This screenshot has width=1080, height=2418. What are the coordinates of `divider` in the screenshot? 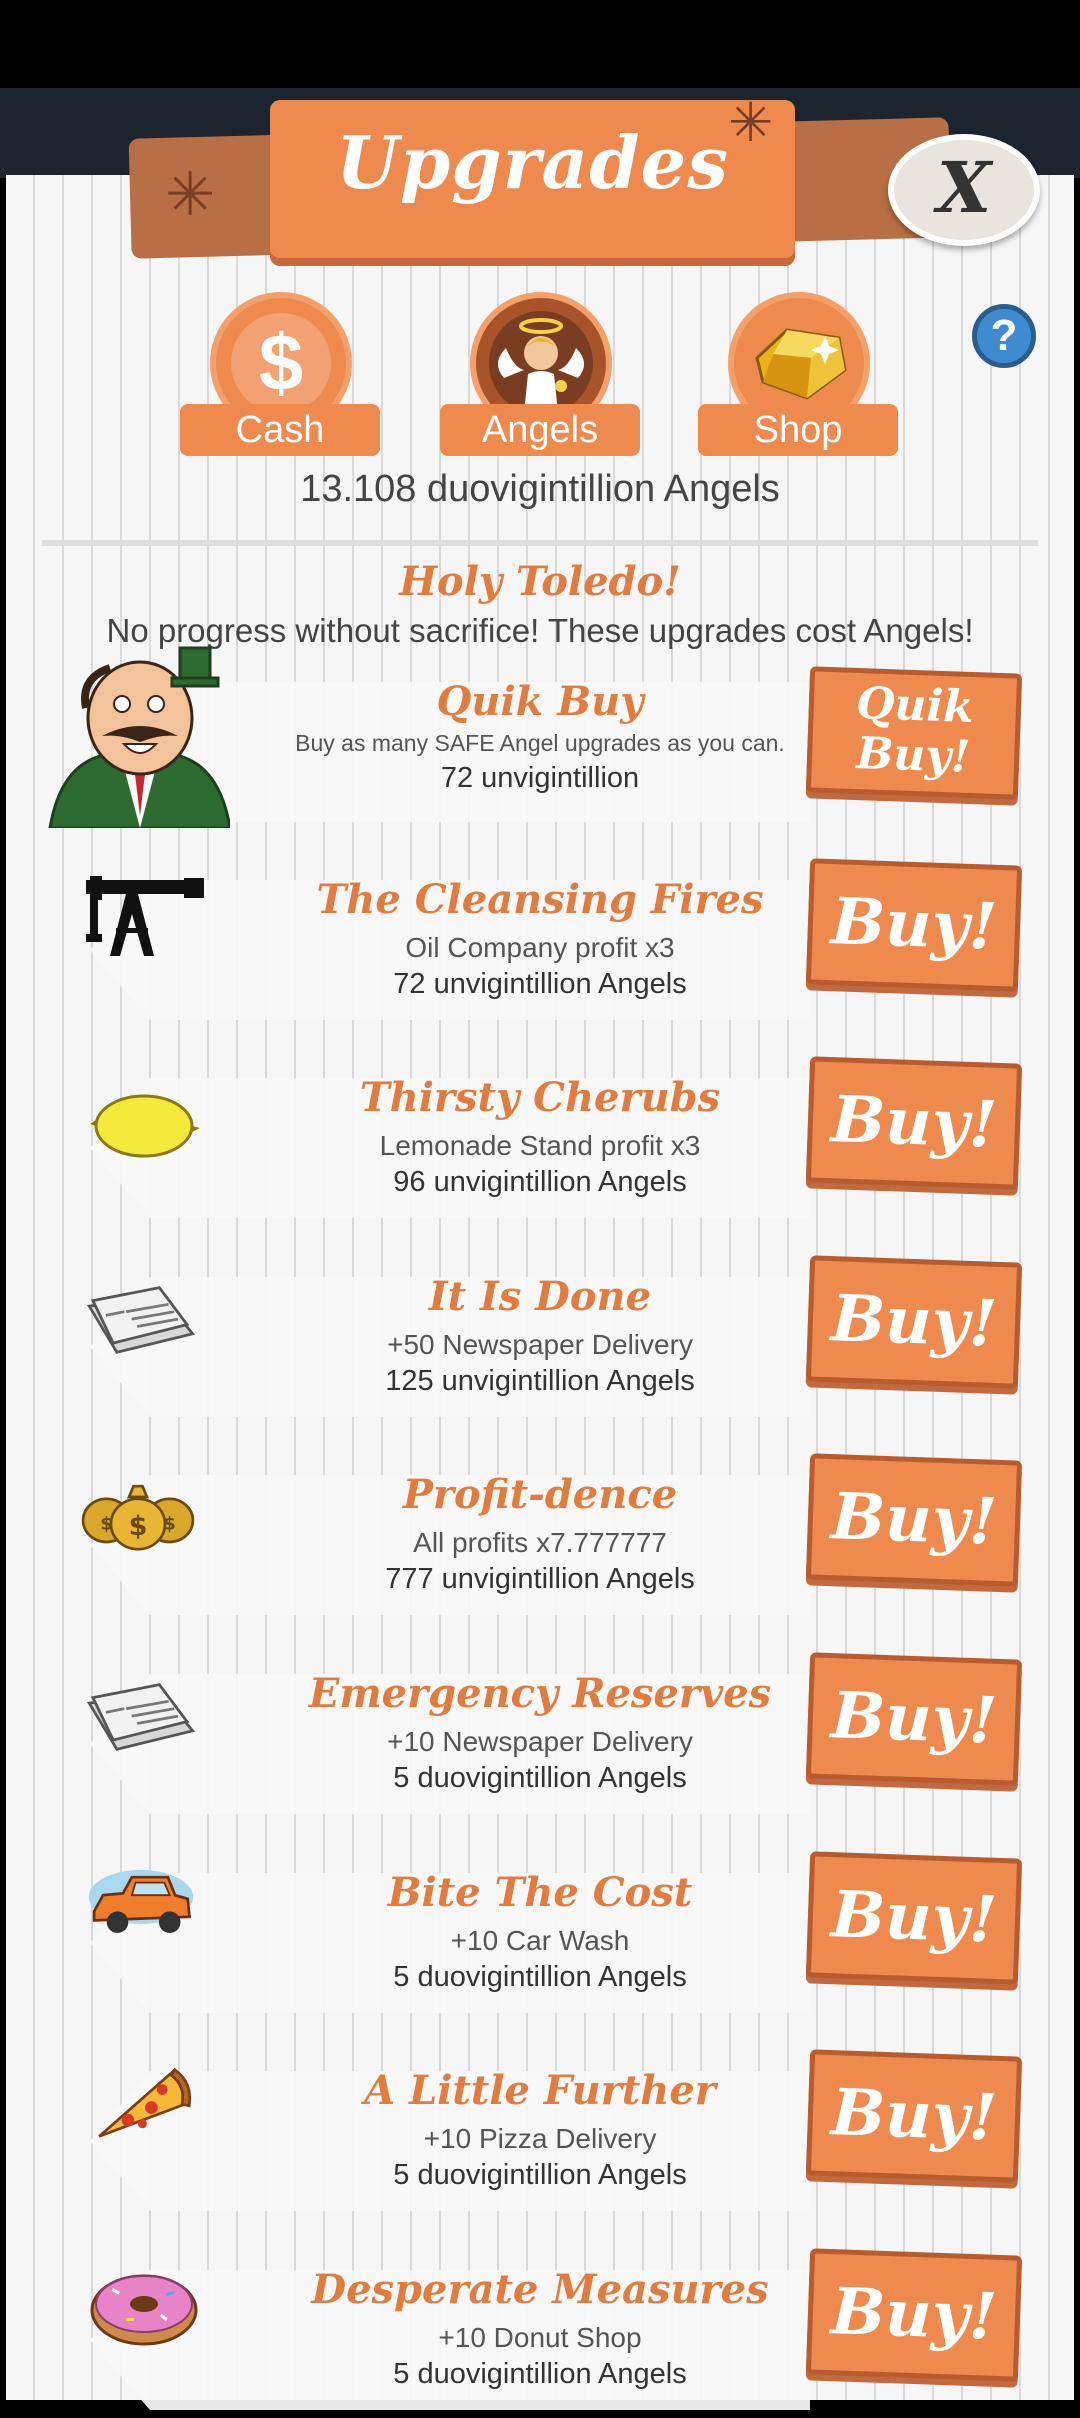 It's located at (540, 543).